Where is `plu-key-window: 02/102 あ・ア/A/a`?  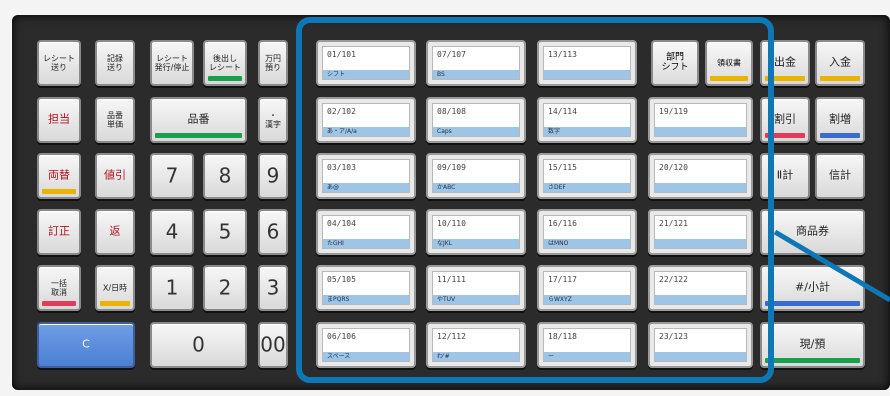
plu-key-window: 02/102 あ・ア/A/a is located at coordinates (366, 120).